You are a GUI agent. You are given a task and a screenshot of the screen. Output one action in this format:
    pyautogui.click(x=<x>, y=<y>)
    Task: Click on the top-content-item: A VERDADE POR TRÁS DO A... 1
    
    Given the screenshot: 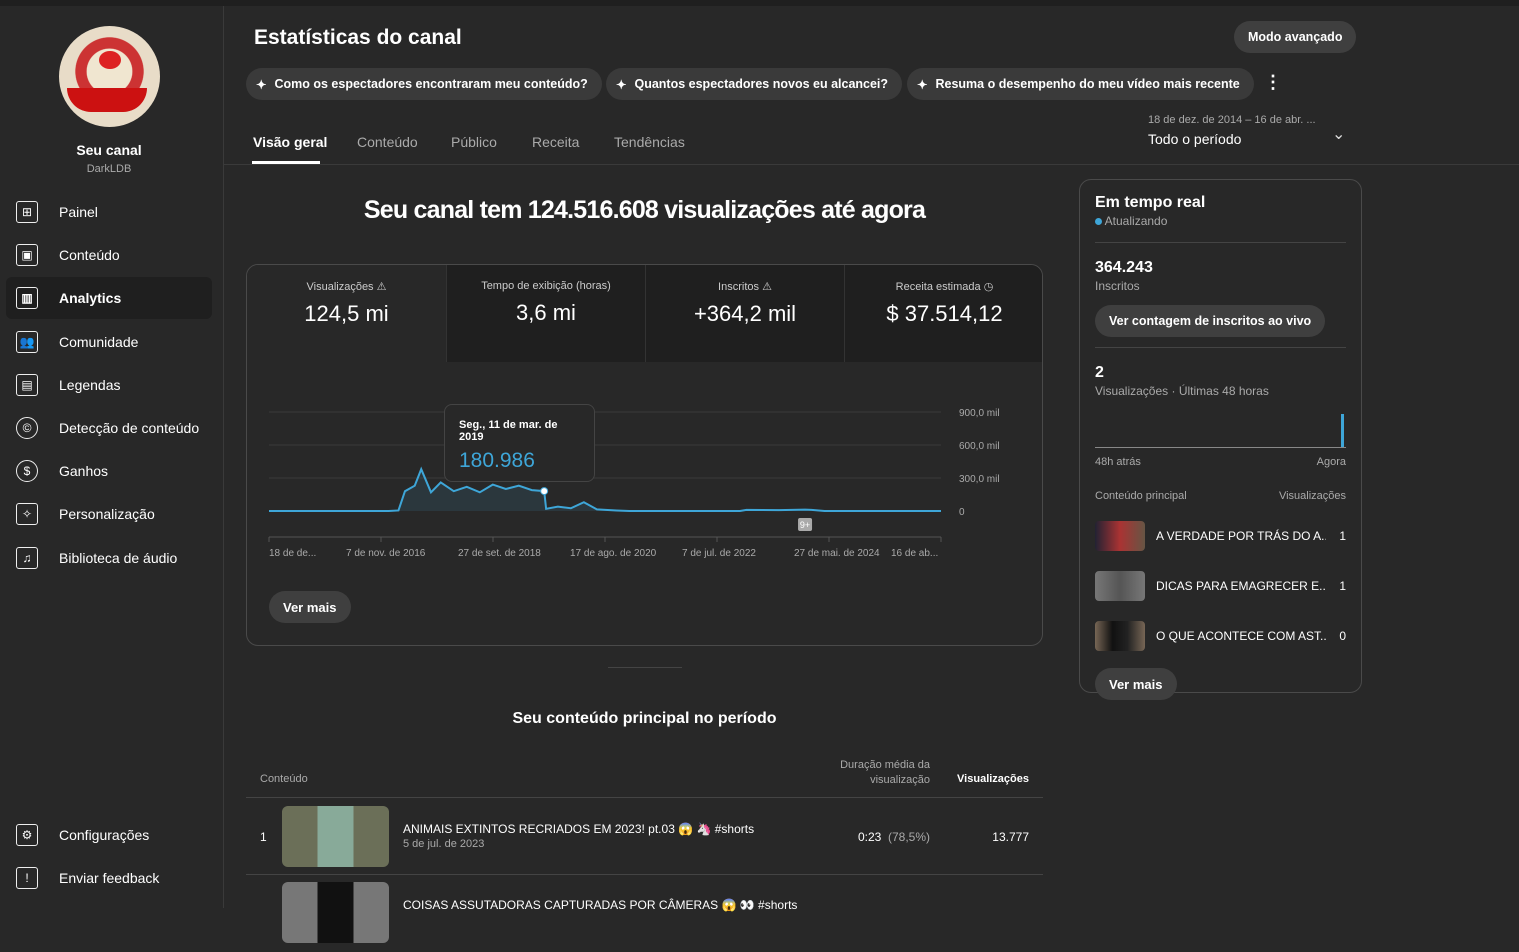 What is the action you would take?
    pyautogui.click(x=1220, y=536)
    